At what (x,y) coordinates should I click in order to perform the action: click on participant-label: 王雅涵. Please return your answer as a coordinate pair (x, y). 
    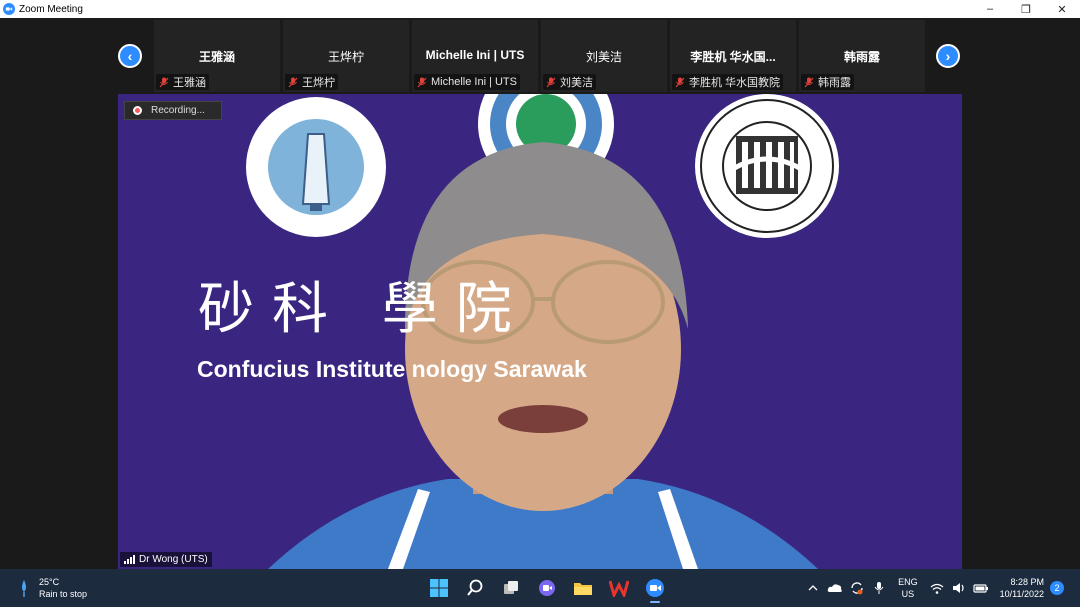
    Looking at the image, I should click on (182, 82).